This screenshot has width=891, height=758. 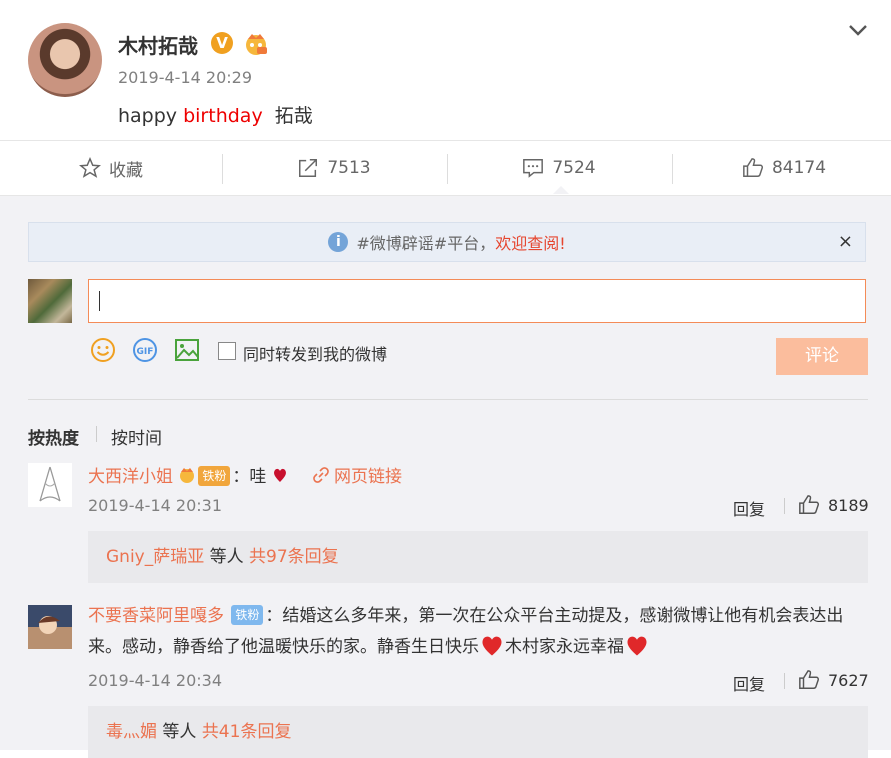 What do you see at coordinates (530, 242) in the screenshot?
I see `notice-link: 欢迎查阅!` at bounding box center [530, 242].